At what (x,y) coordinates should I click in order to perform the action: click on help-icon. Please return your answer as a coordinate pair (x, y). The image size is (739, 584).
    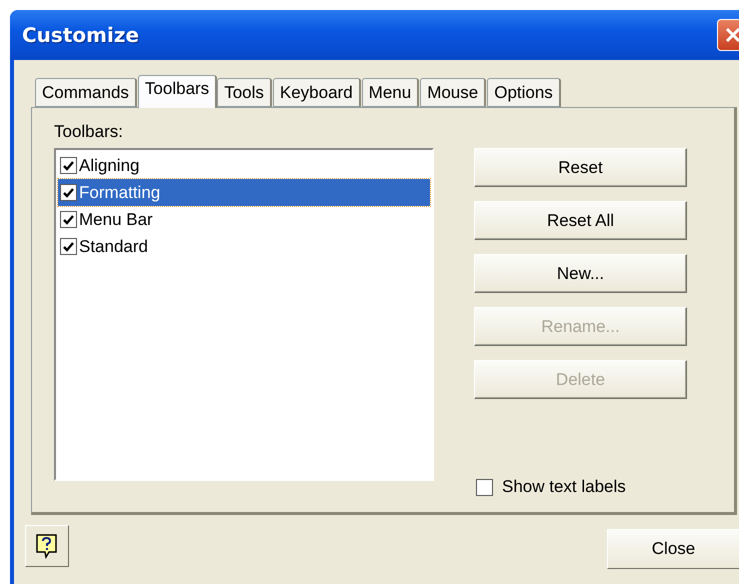
    Looking at the image, I should click on (47, 546).